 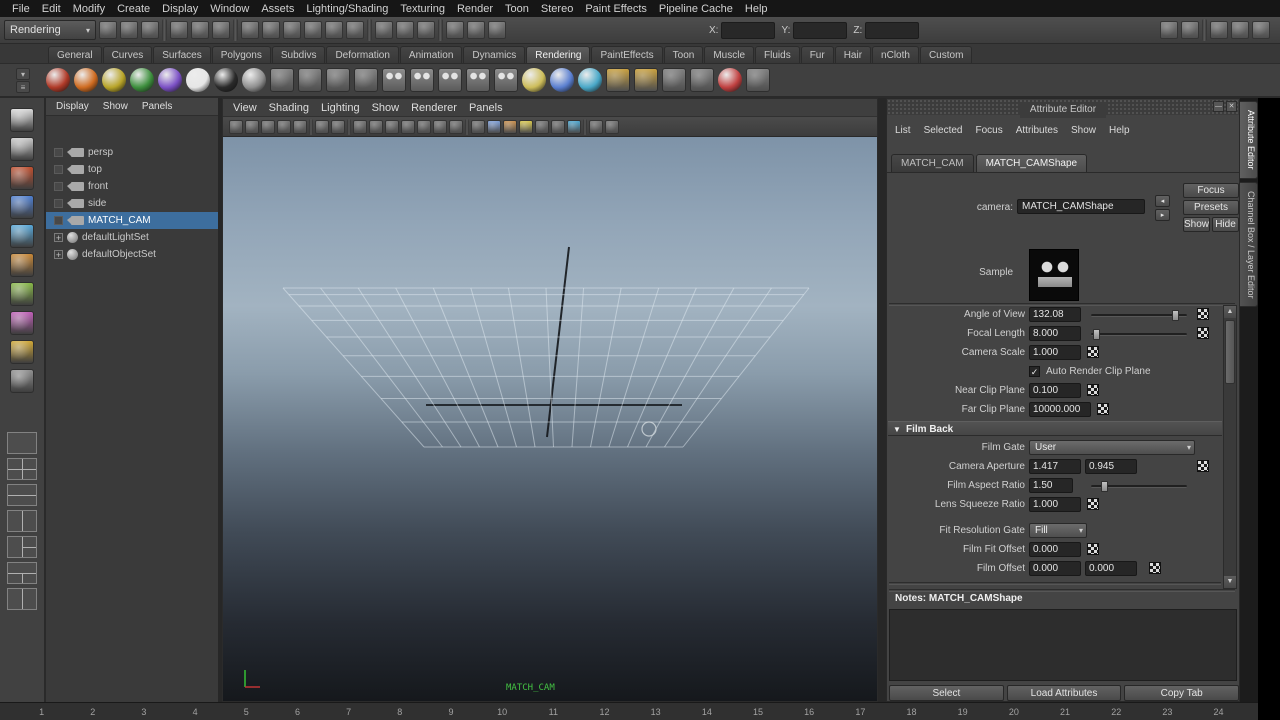 What do you see at coordinates (706, 712) in the screenshot?
I see `frame-number: 14` at bounding box center [706, 712].